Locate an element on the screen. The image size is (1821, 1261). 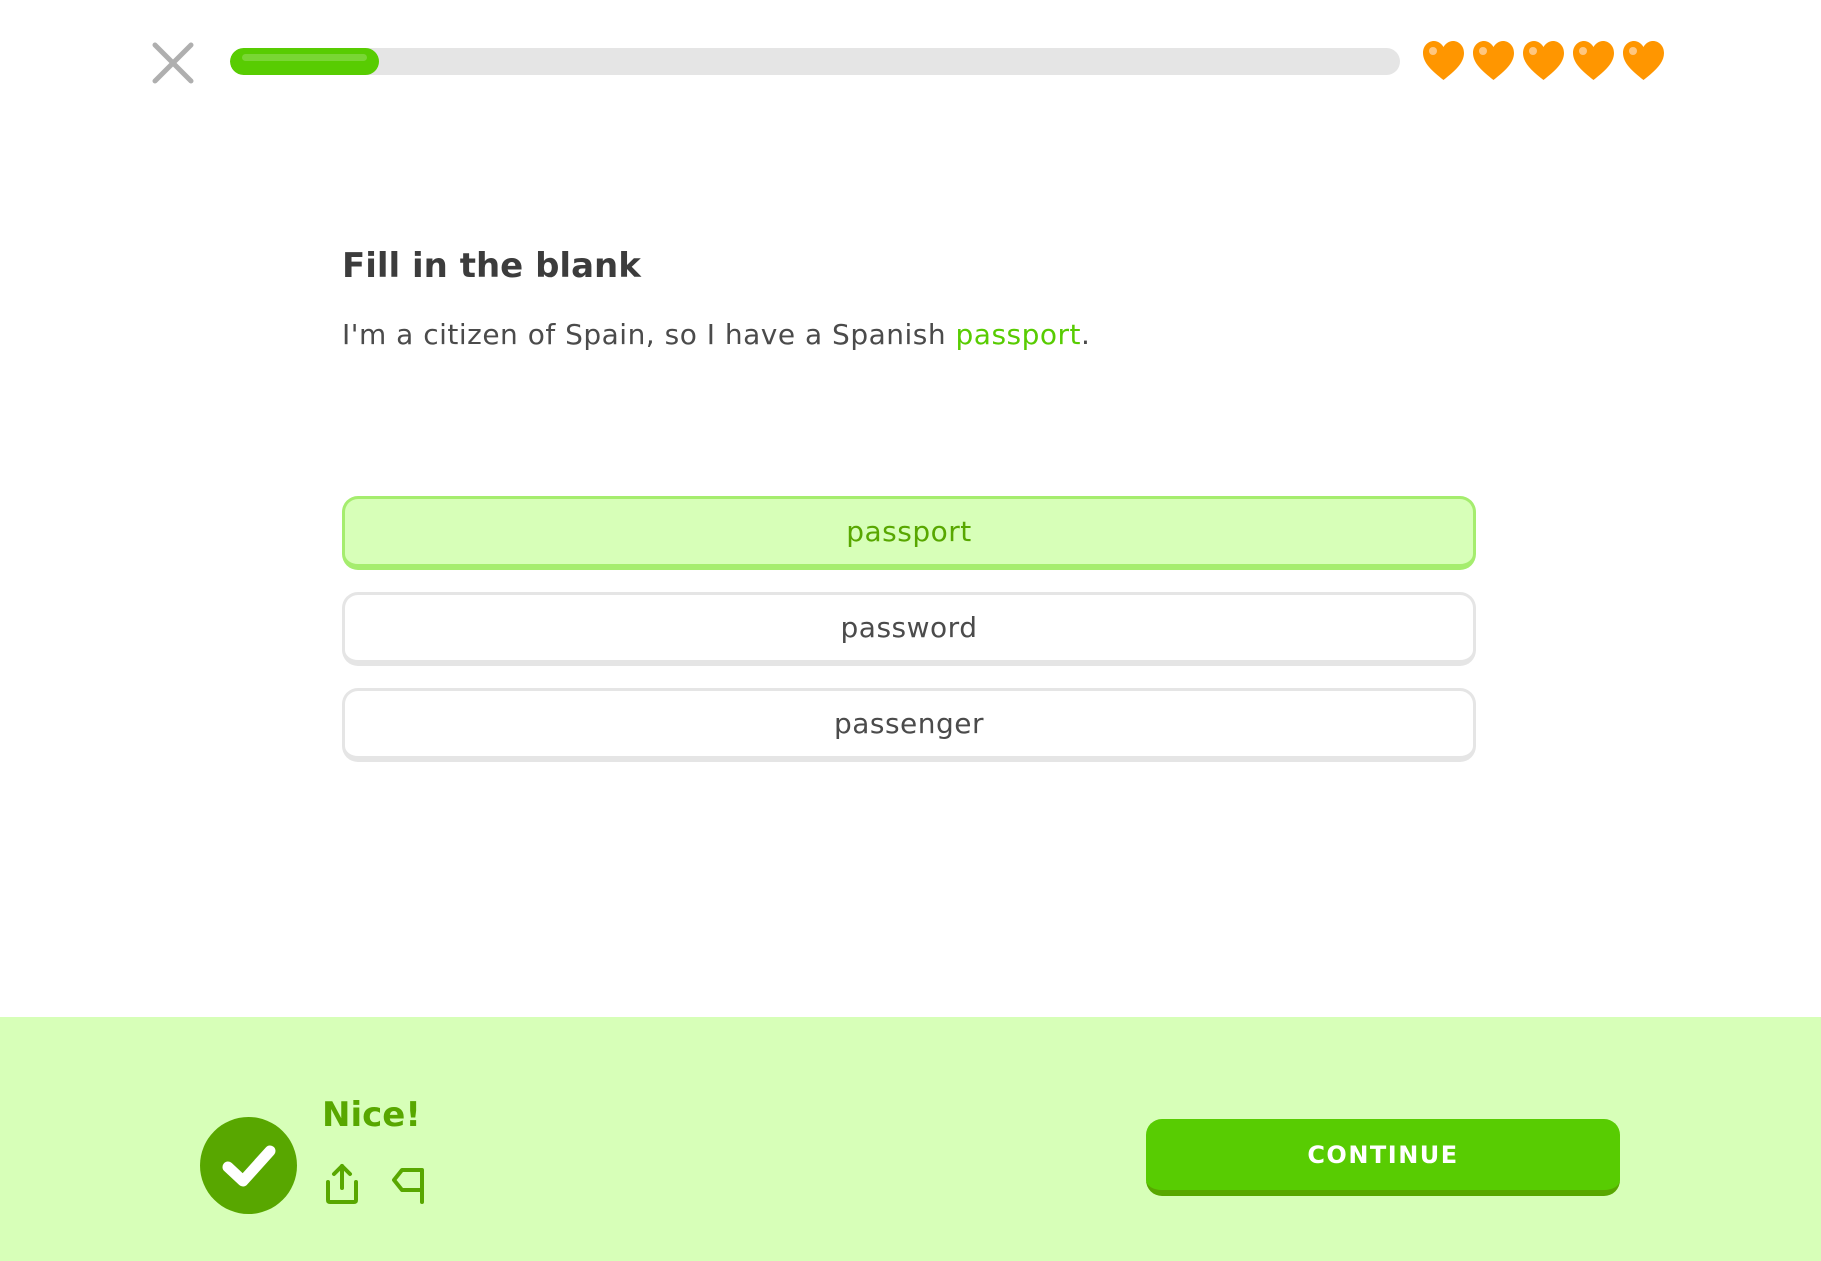
close-button is located at coordinates (173, 63).